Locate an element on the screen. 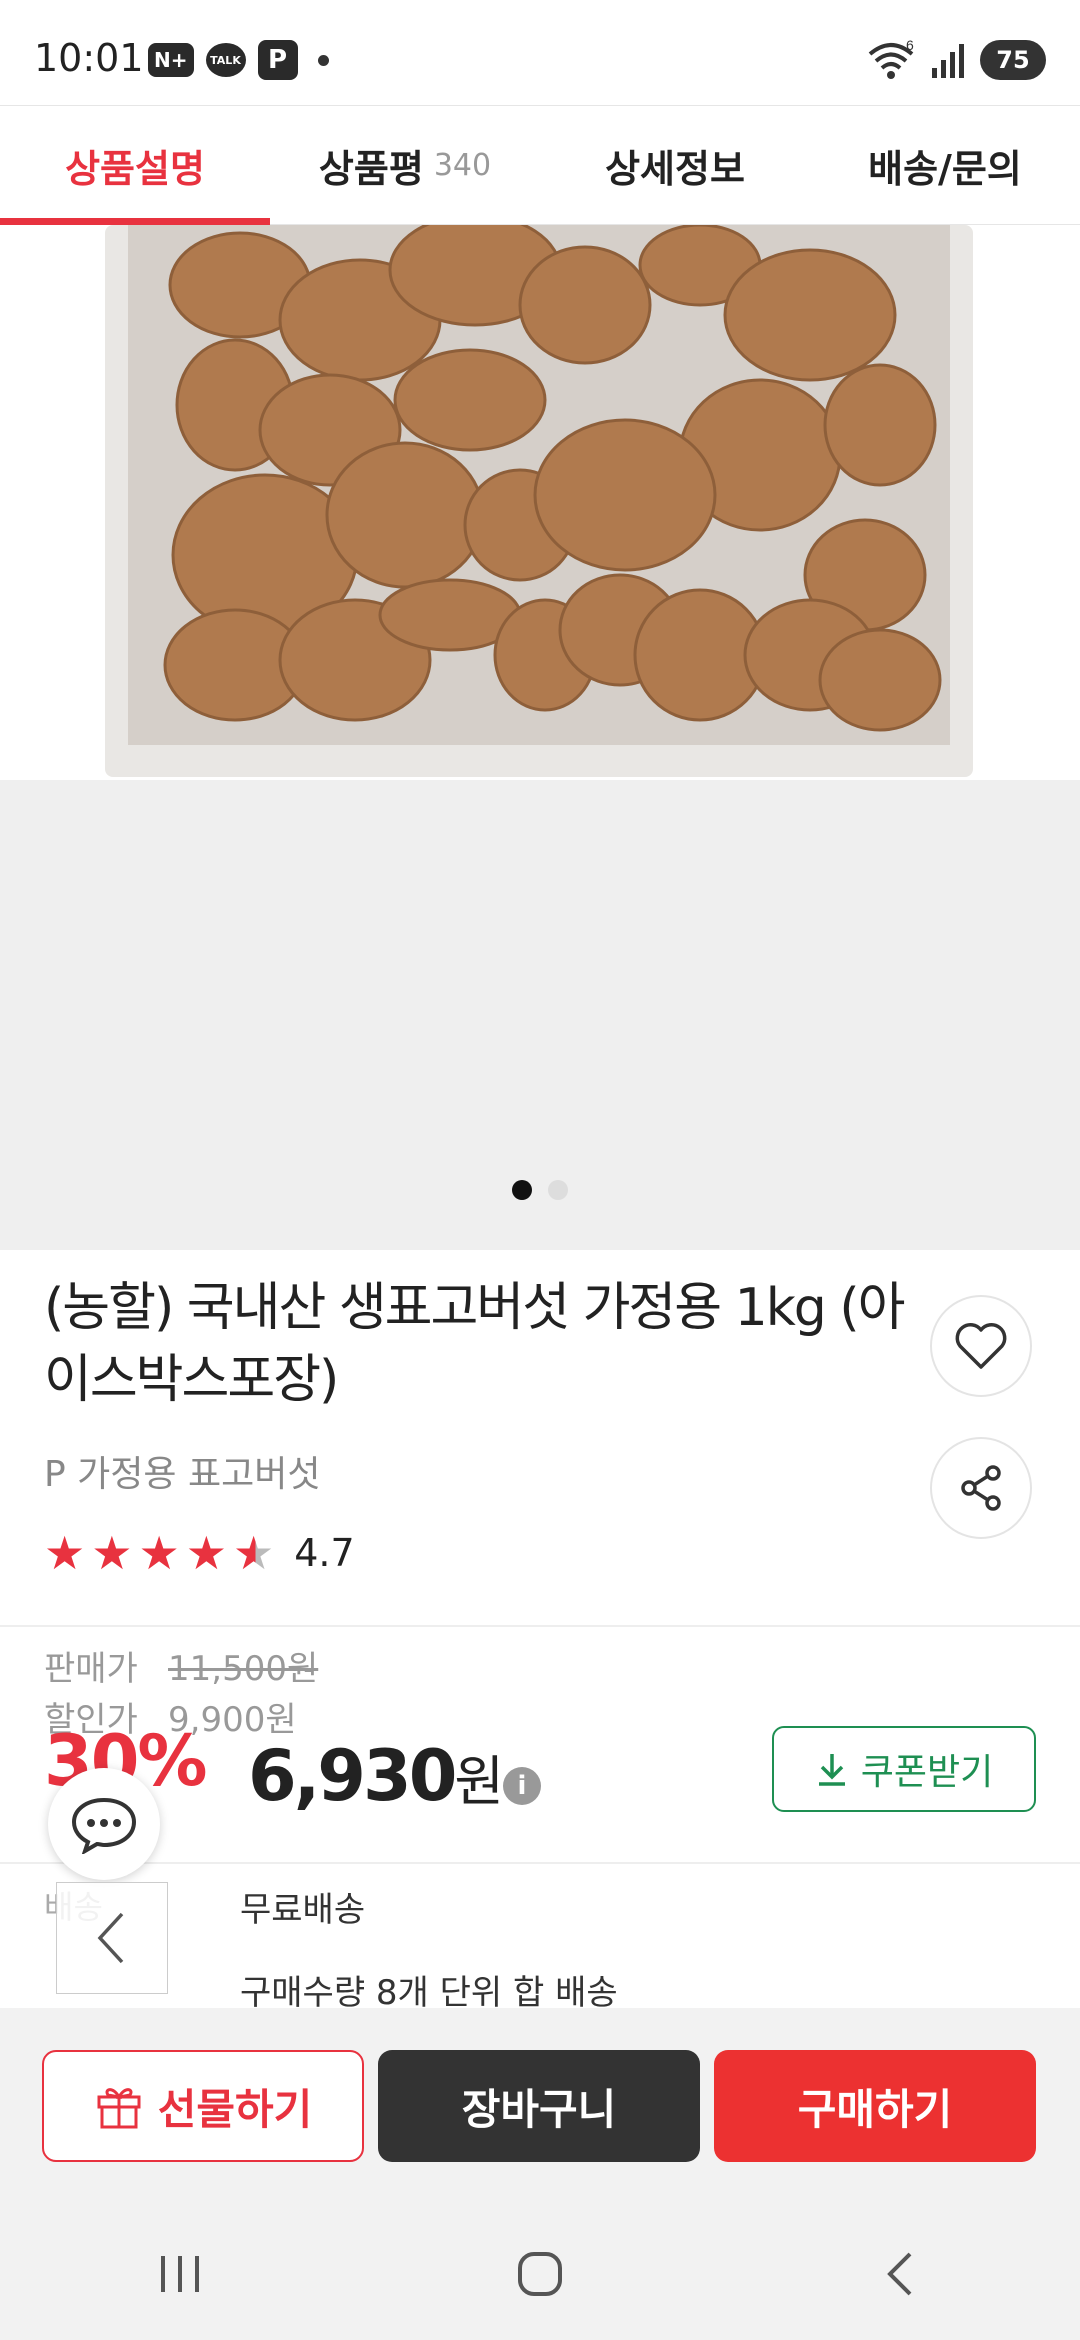  home-icon is located at coordinates (540, 2274).